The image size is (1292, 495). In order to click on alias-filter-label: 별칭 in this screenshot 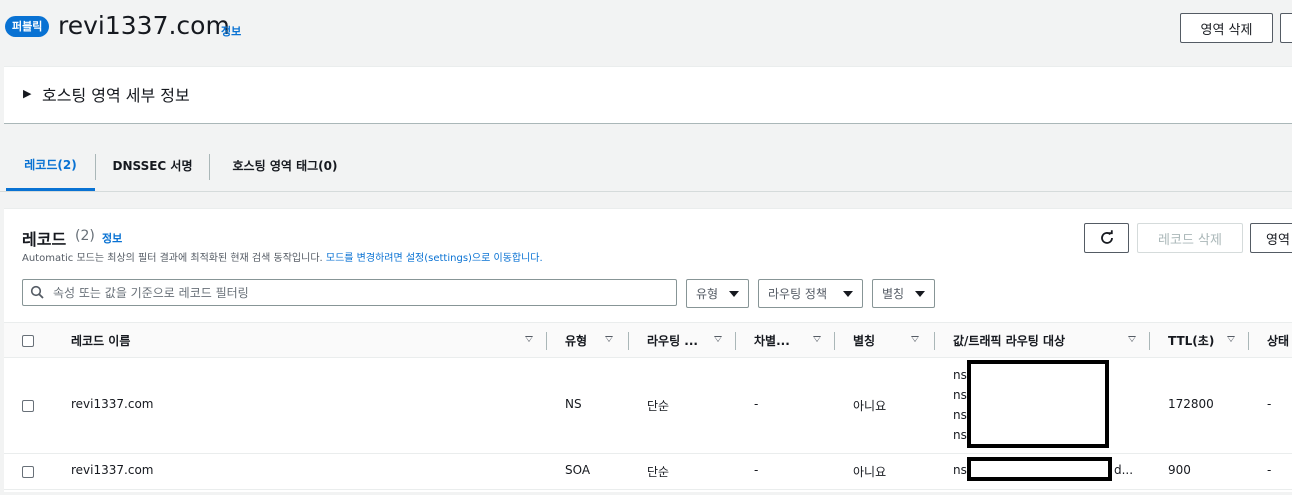, I will do `click(893, 294)`.